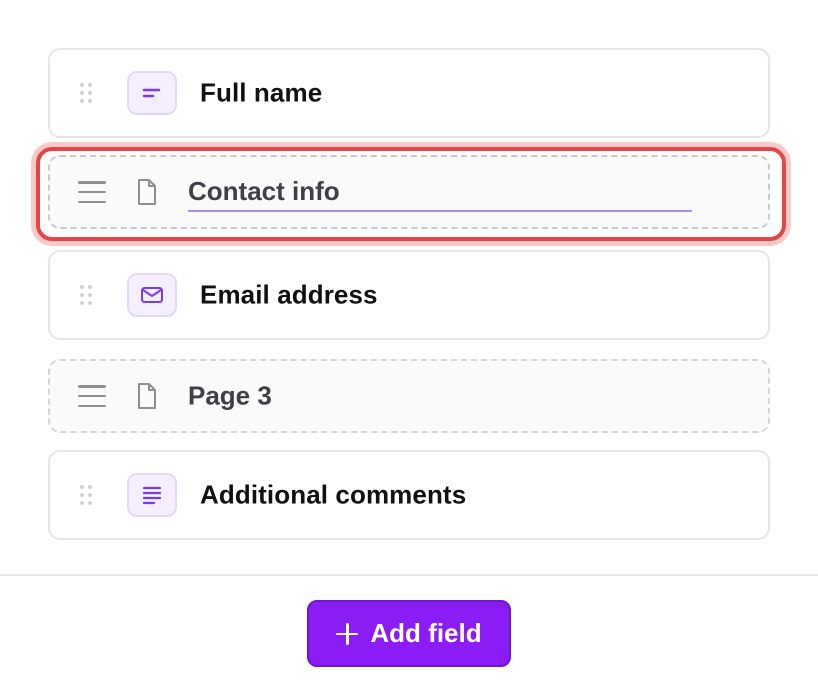  What do you see at coordinates (230, 395) in the screenshot?
I see `page-label: Page 3` at bounding box center [230, 395].